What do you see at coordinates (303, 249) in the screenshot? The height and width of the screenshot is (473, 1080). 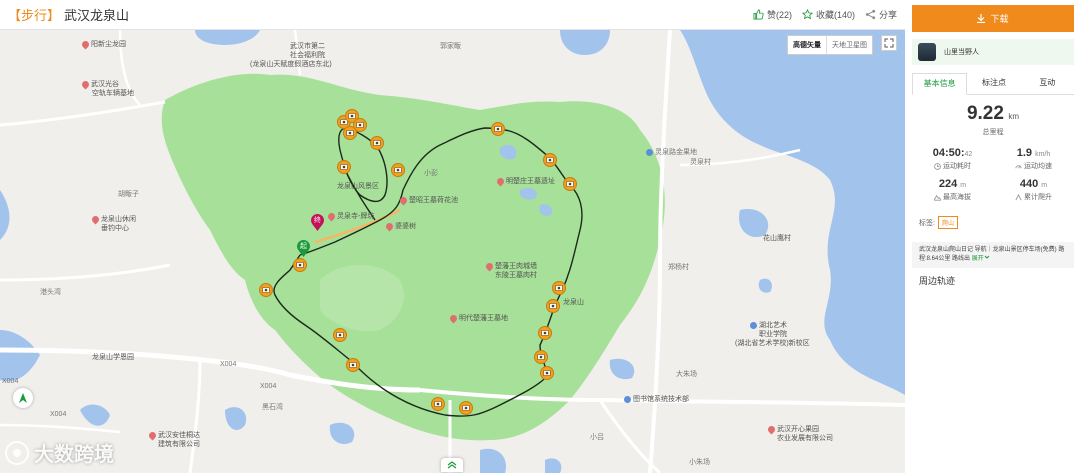 I see `start-marker: 起` at bounding box center [303, 249].